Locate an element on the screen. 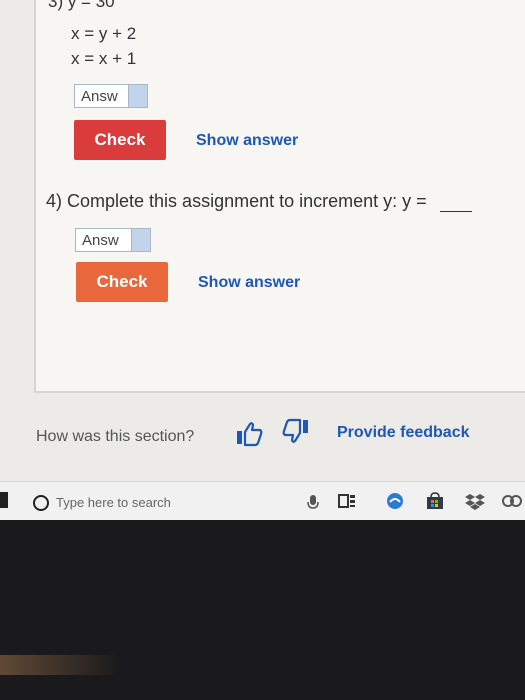  q3-line-3: x = x + 1 is located at coordinates (104, 58).